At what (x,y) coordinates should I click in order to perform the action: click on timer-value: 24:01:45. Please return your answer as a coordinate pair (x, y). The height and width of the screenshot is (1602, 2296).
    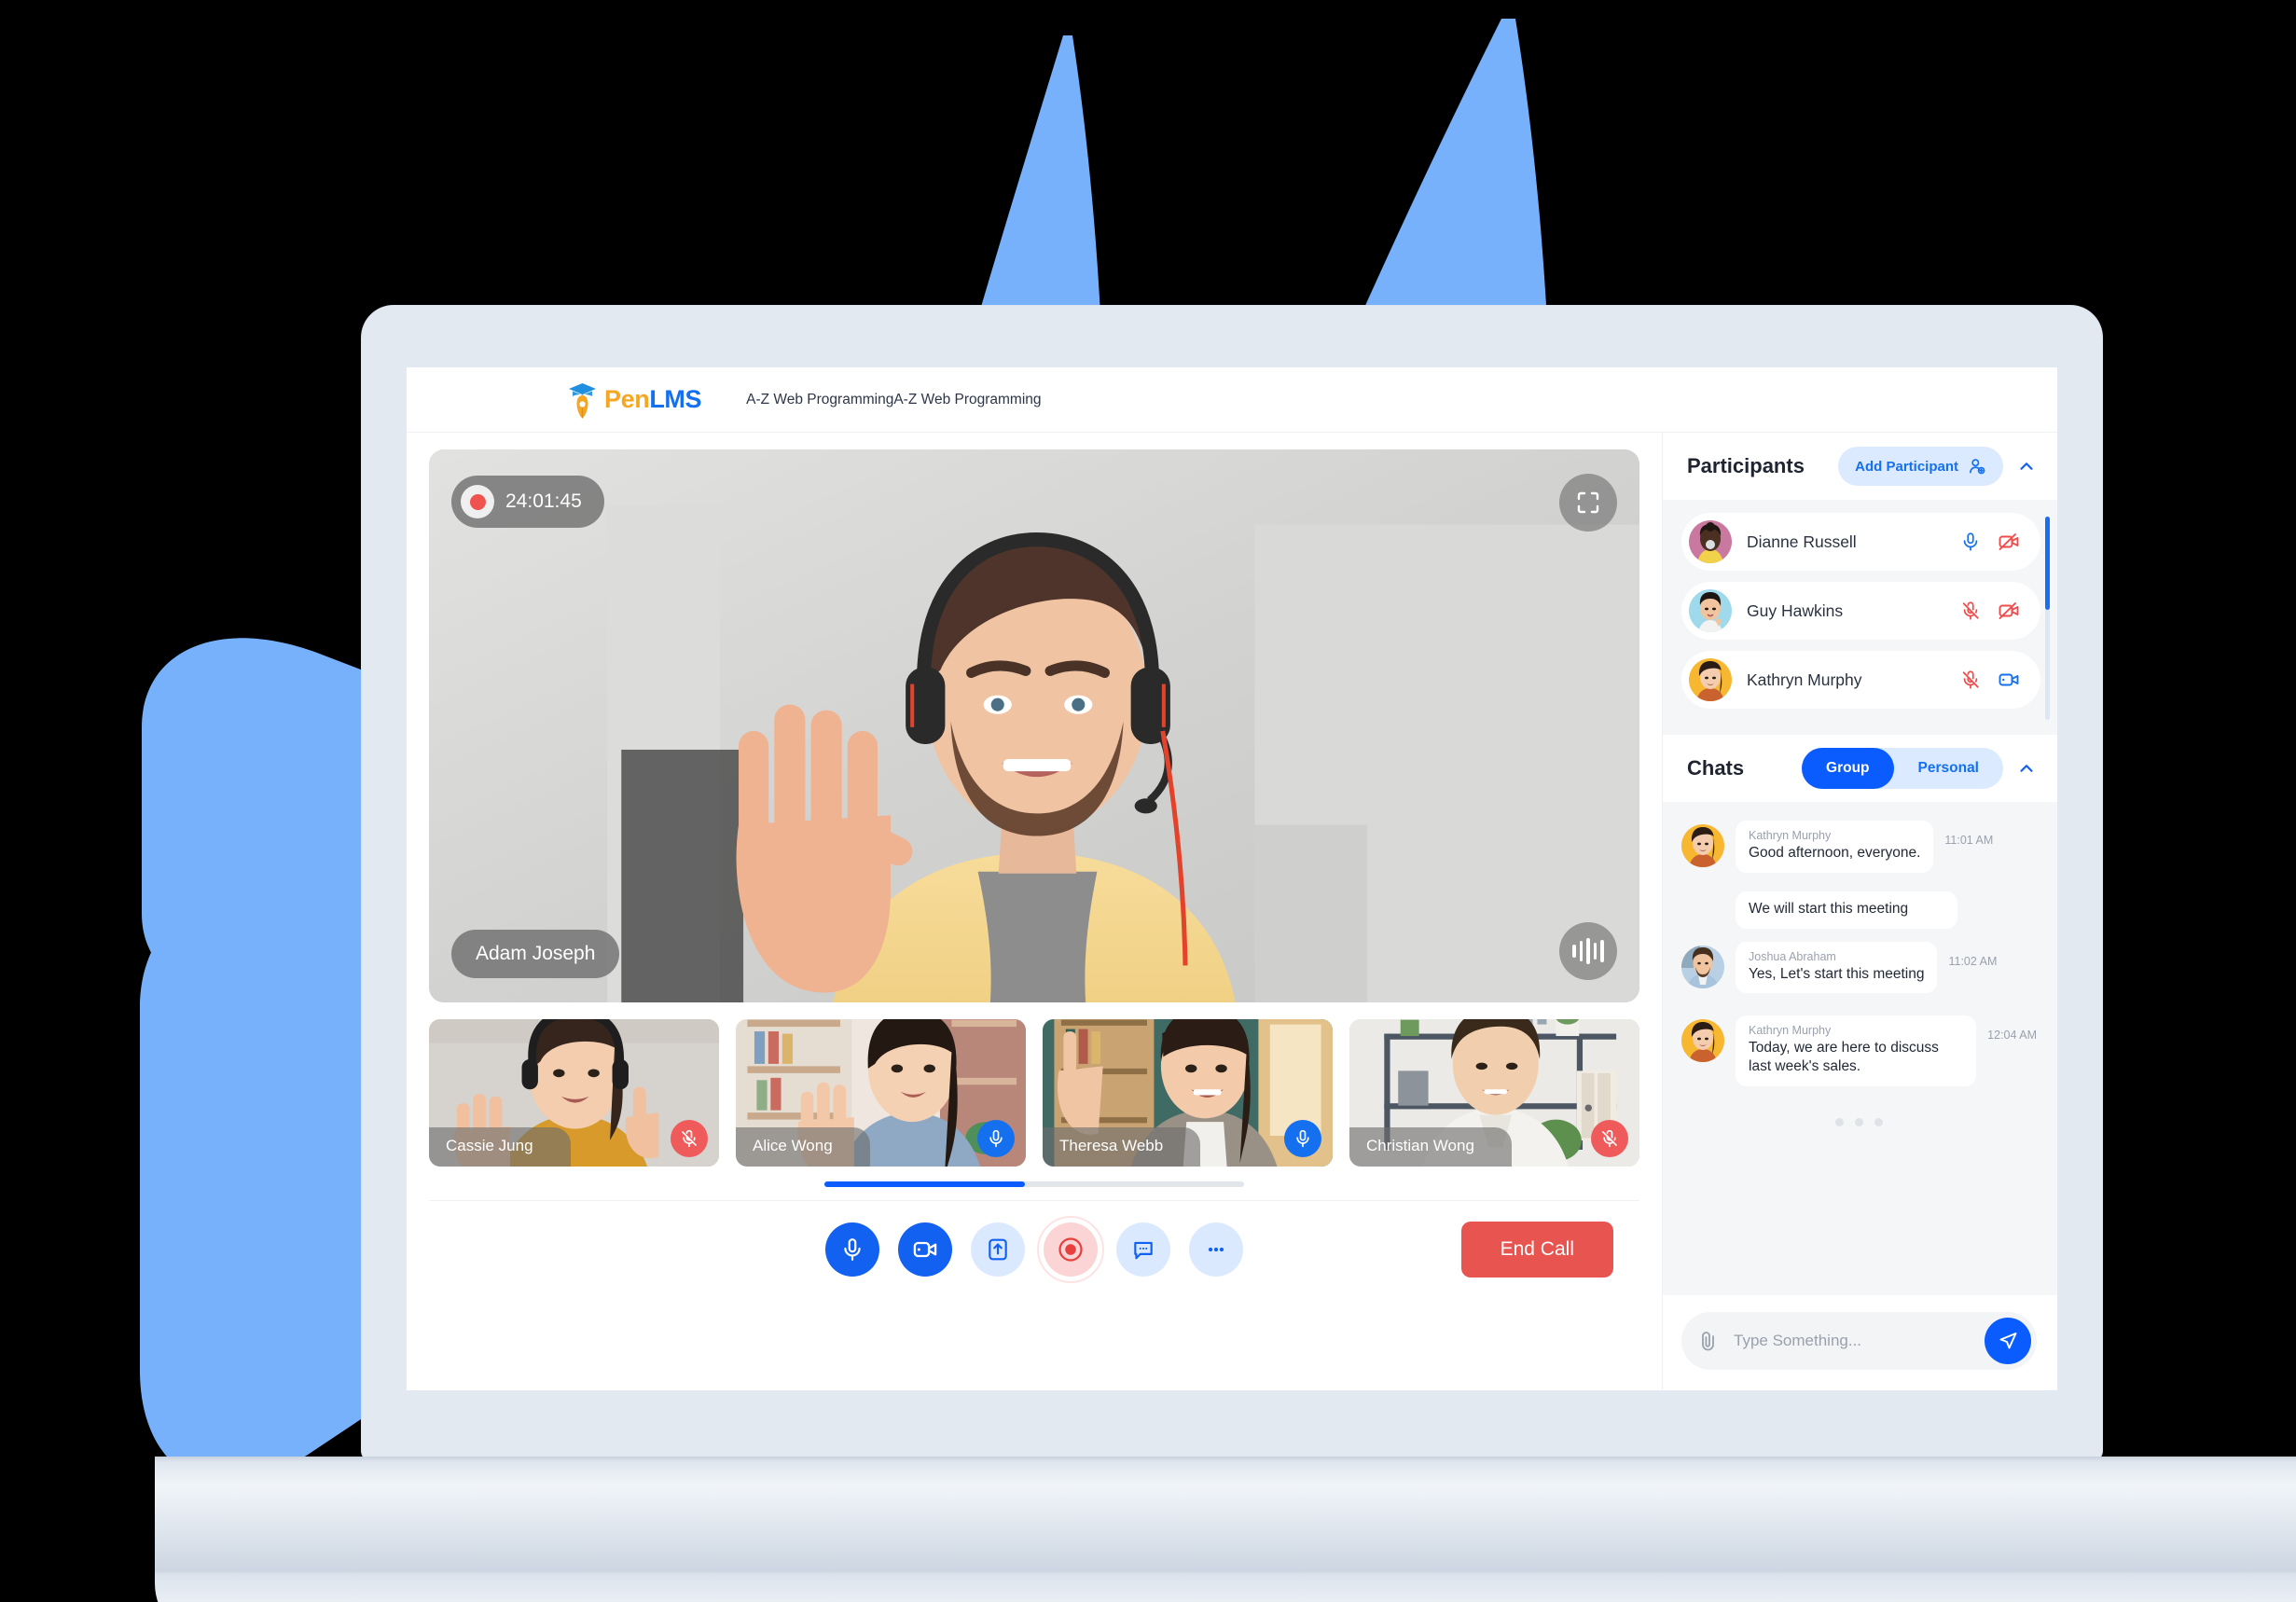
    Looking at the image, I should click on (543, 501).